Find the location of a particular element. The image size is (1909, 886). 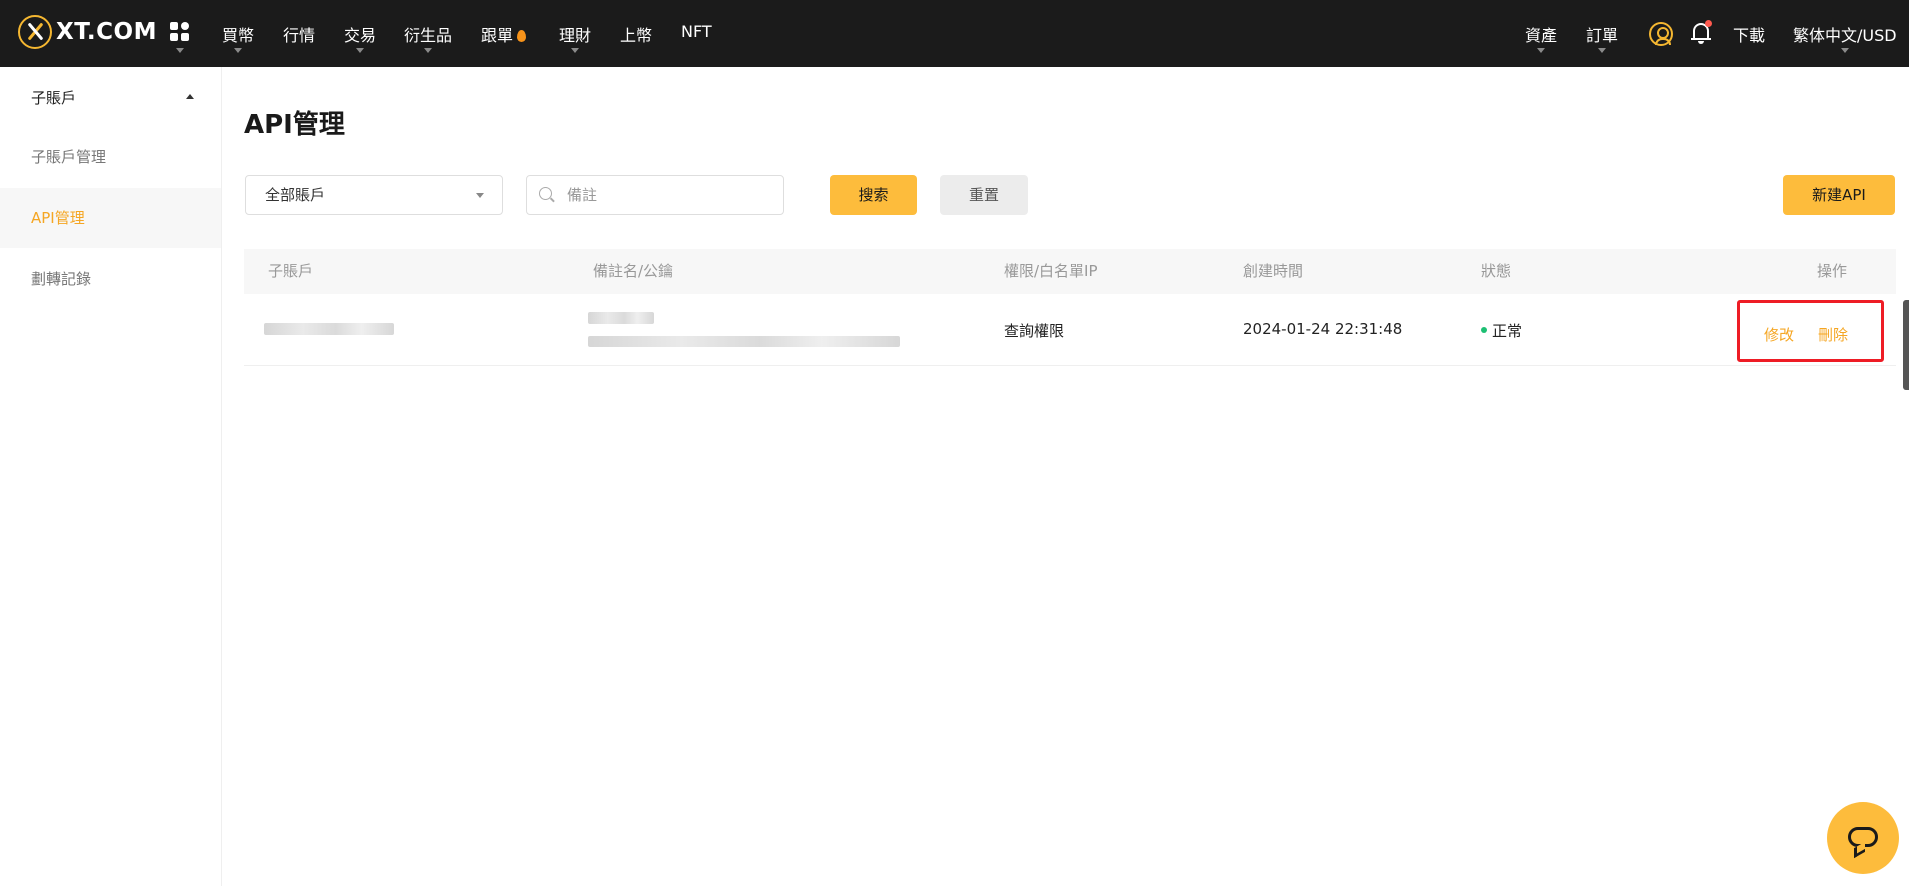

status-dot-icon is located at coordinates (1484, 330).